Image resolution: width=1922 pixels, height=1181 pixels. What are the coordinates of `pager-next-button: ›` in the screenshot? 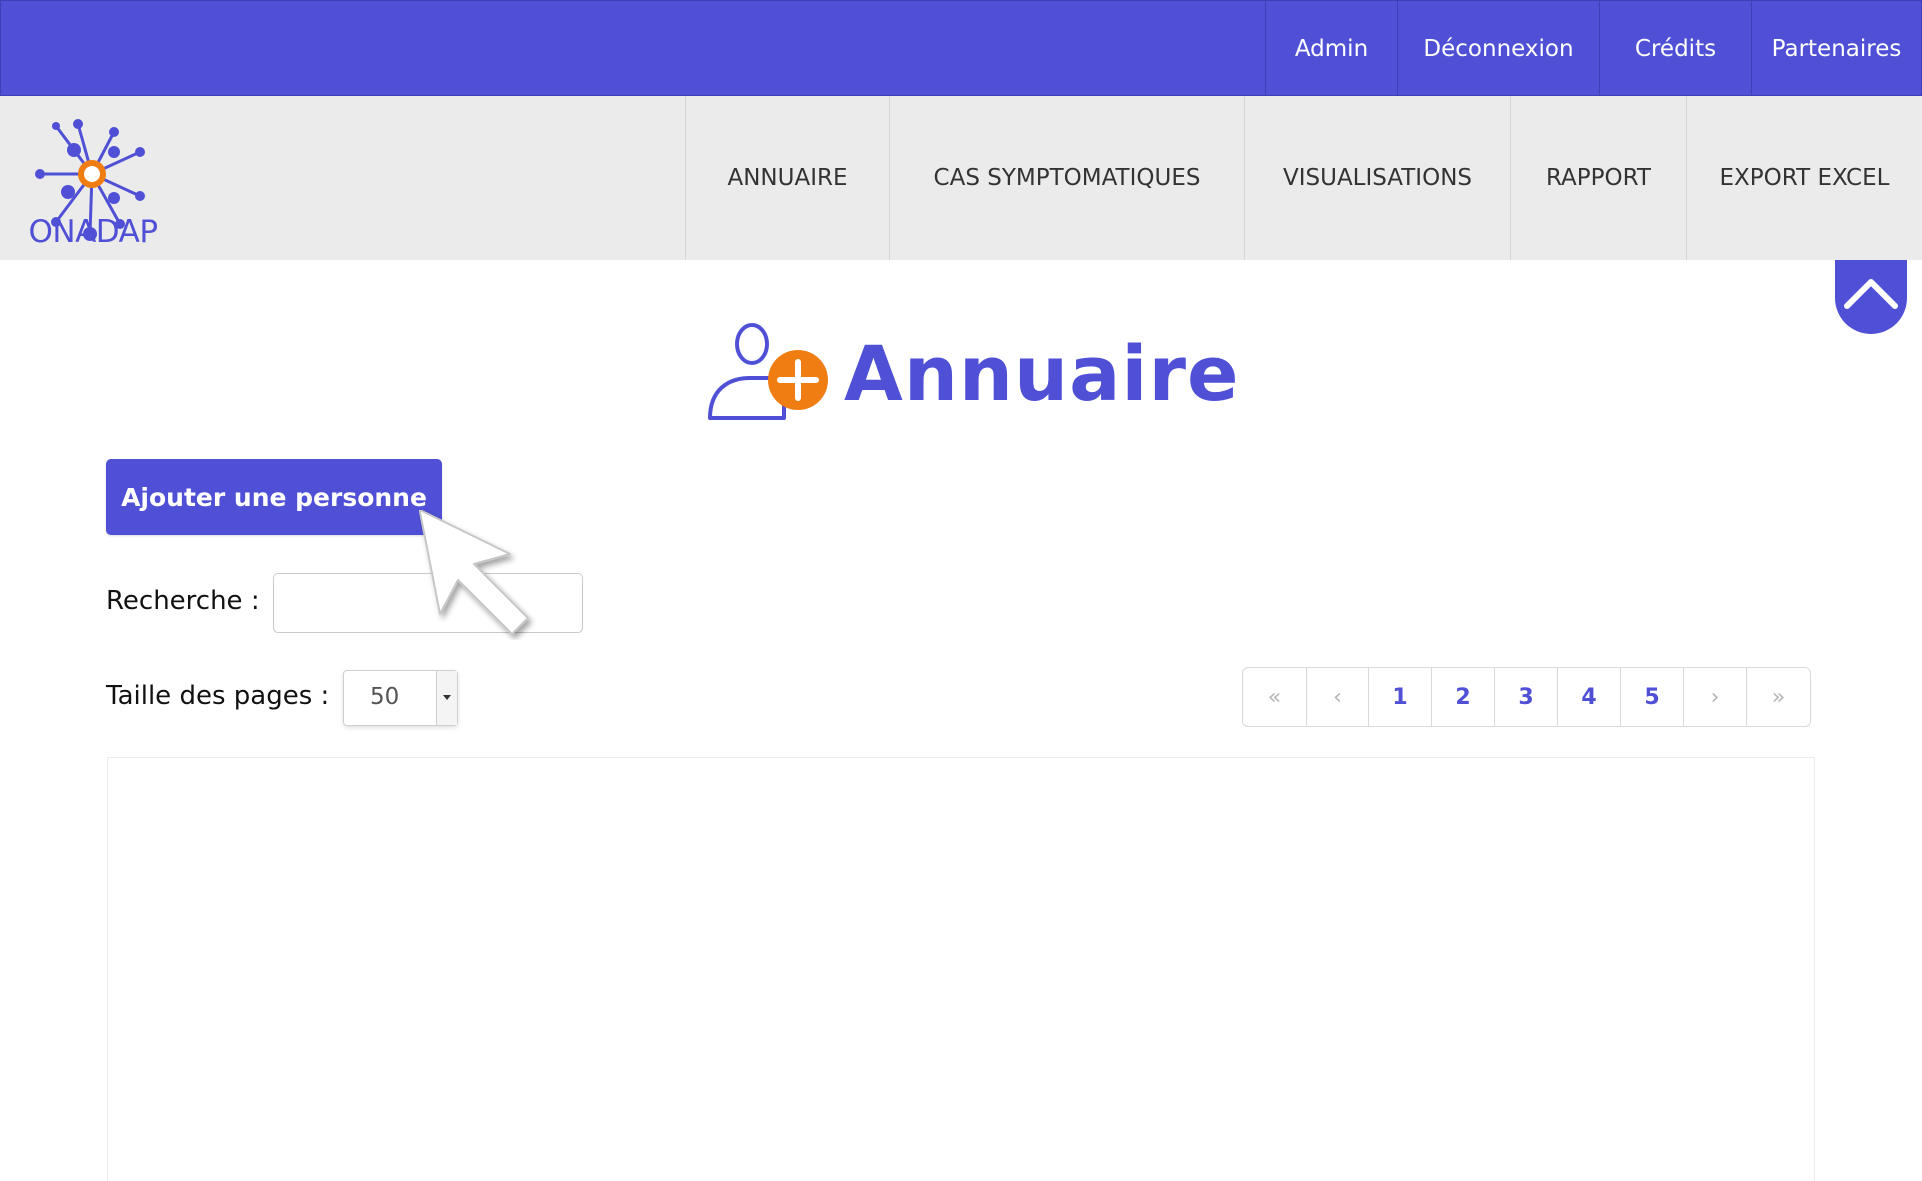 It's located at (1714, 697).